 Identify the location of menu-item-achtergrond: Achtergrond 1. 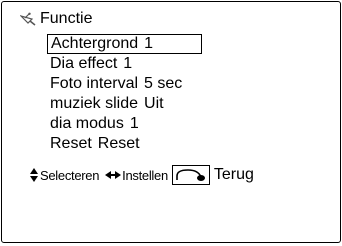
(124, 44).